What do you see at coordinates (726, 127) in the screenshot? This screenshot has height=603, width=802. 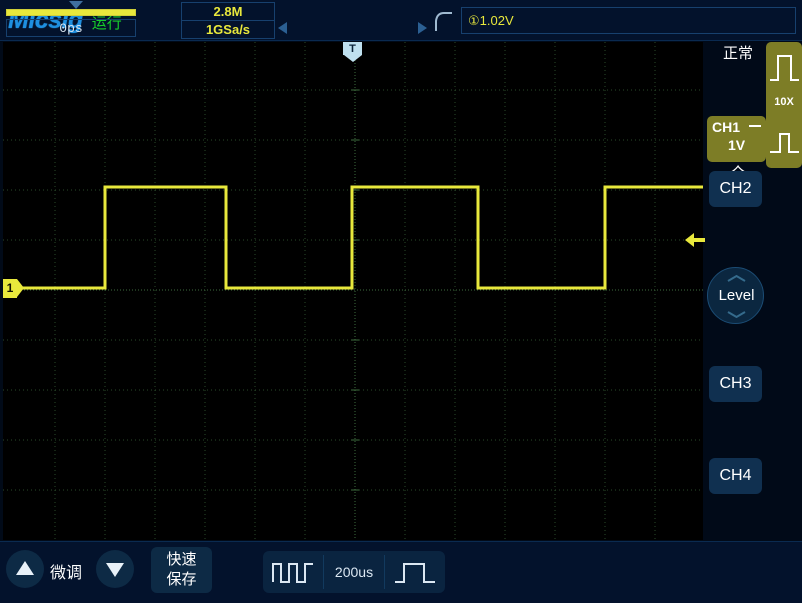 I see `ch1-label: CH1` at bounding box center [726, 127].